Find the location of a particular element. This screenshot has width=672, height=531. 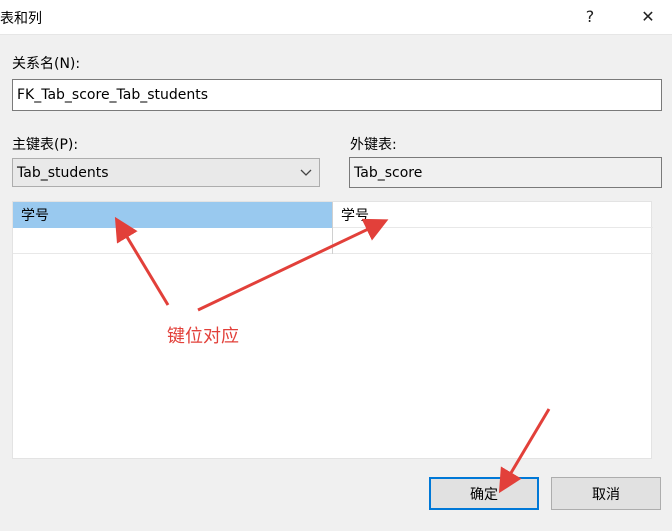

primary-table-value: Tab_students is located at coordinates (63, 172).